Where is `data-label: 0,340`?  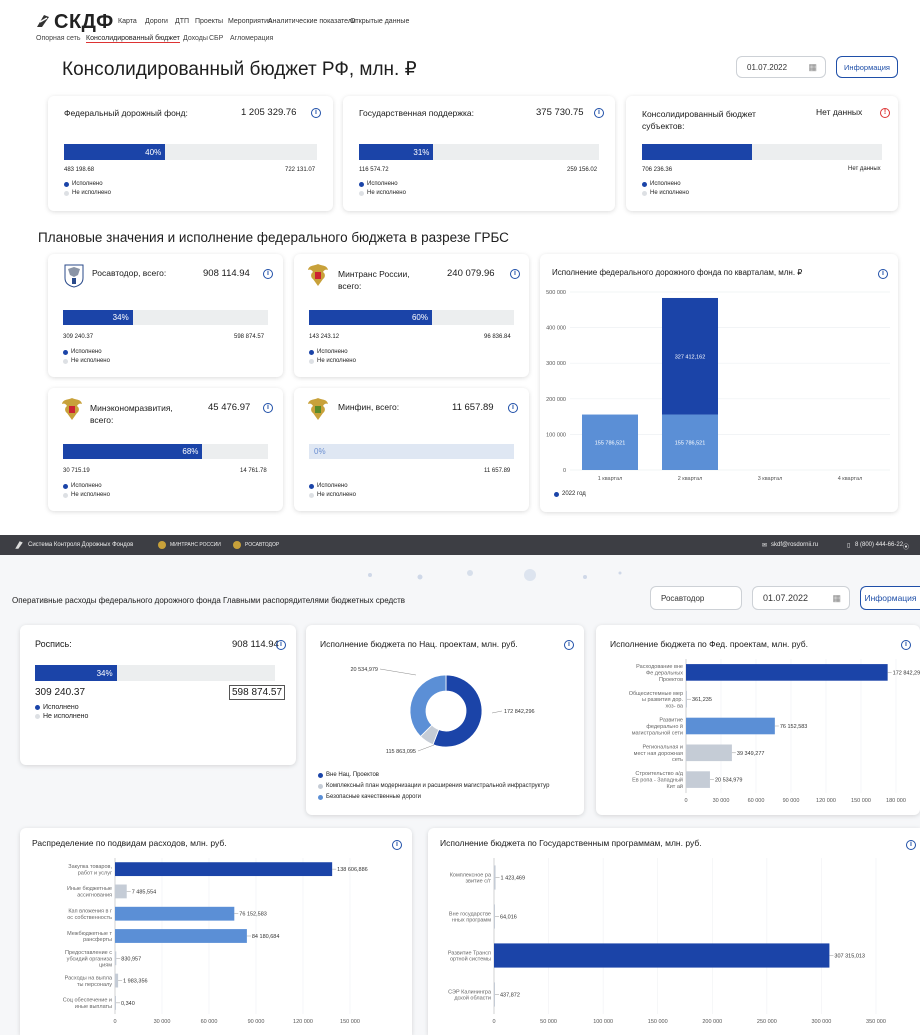
data-label: 0,340 is located at coordinates (128, 1004).